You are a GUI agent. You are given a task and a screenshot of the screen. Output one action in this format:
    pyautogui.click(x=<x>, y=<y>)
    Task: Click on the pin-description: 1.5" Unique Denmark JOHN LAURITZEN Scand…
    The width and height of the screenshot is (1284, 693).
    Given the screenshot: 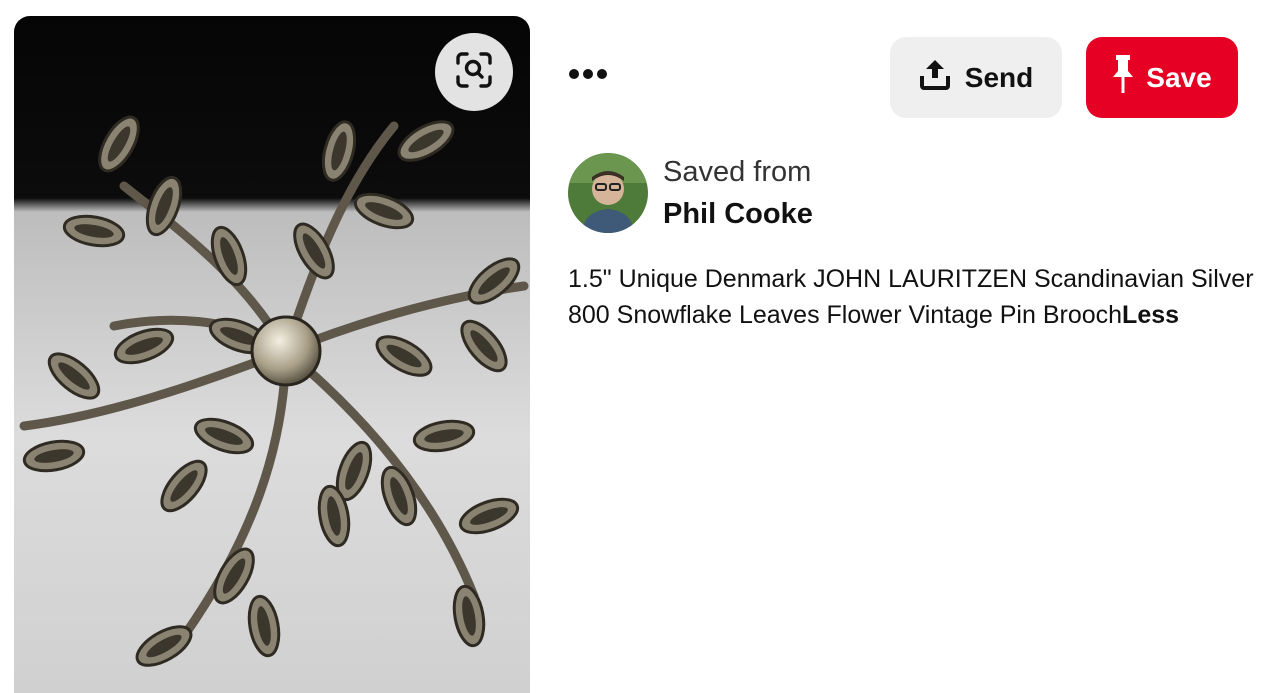 What is the action you would take?
    pyautogui.click(x=918, y=297)
    